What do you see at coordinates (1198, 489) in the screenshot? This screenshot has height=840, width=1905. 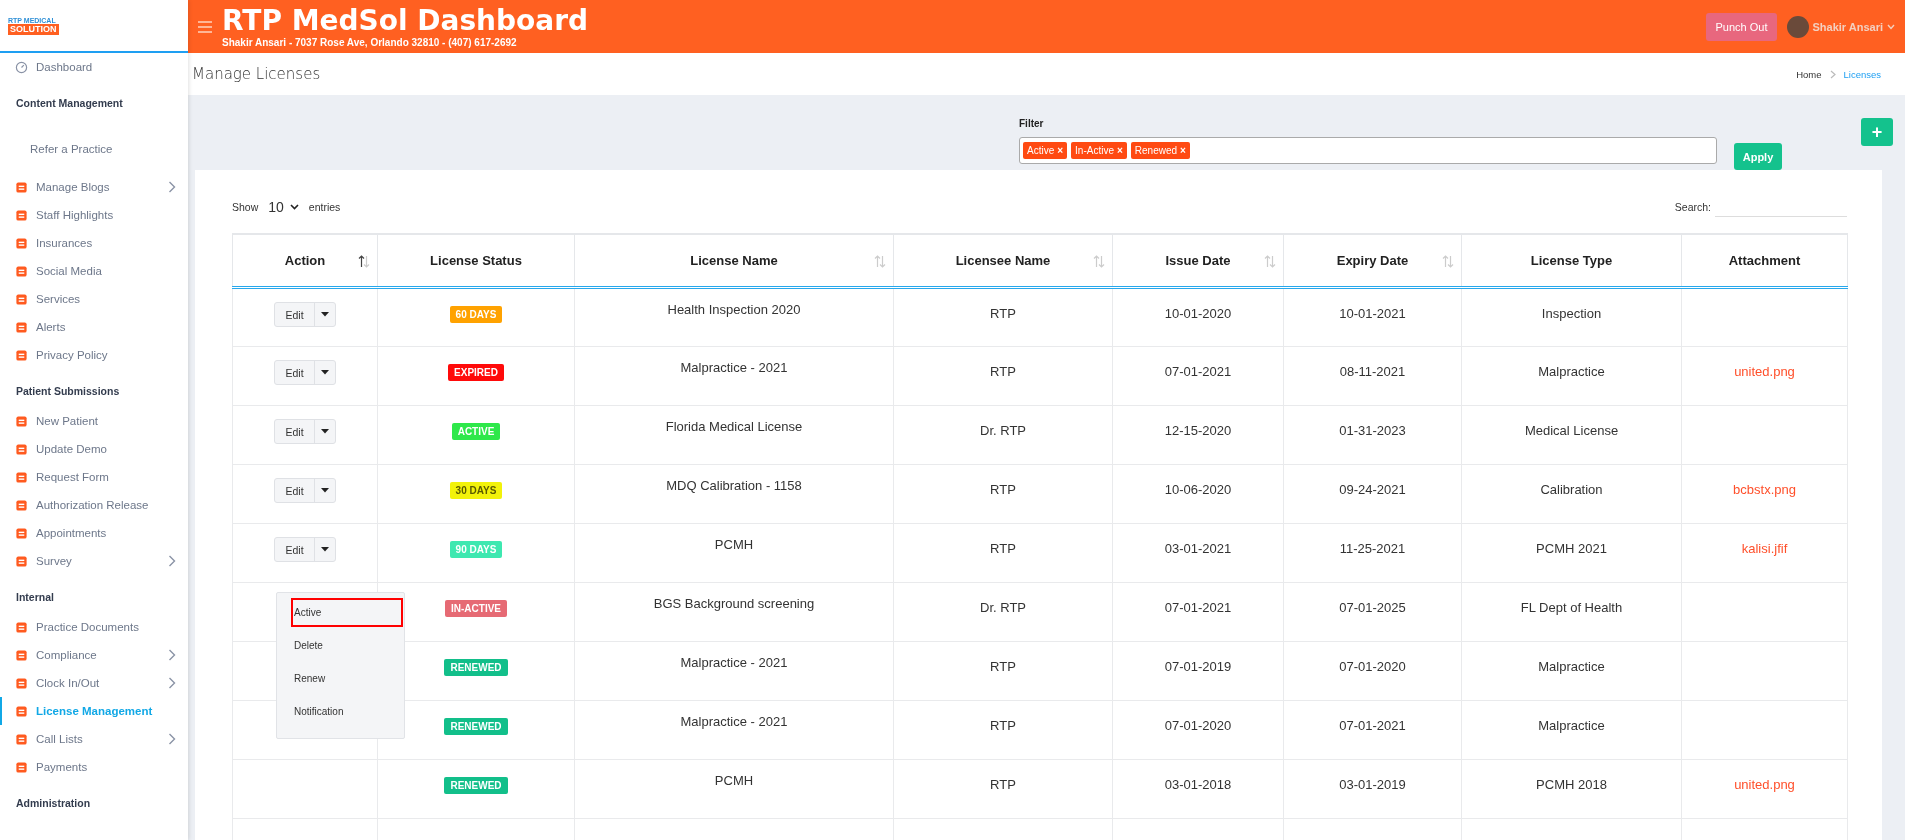 I see `table-cell-text: 10-06-2020` at bounding box center [1198, 489].